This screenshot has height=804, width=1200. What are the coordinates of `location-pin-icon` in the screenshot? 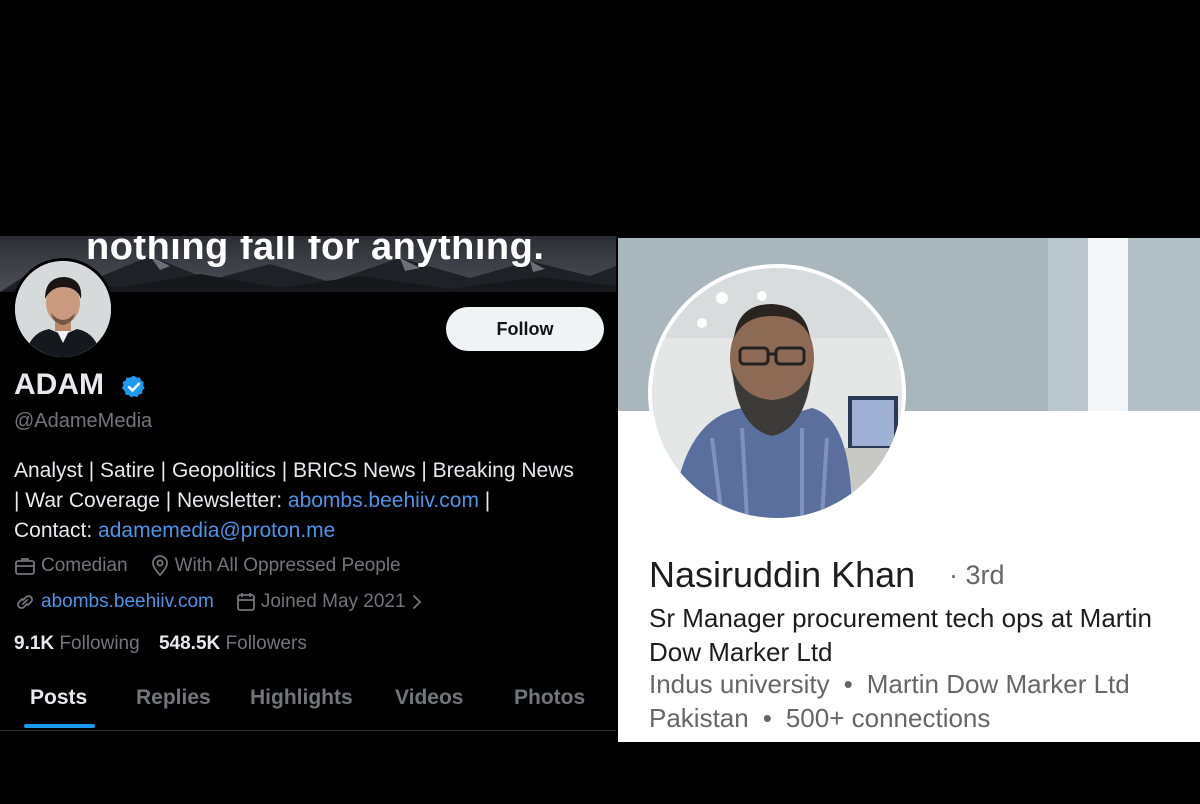 It's located at (160, 566).